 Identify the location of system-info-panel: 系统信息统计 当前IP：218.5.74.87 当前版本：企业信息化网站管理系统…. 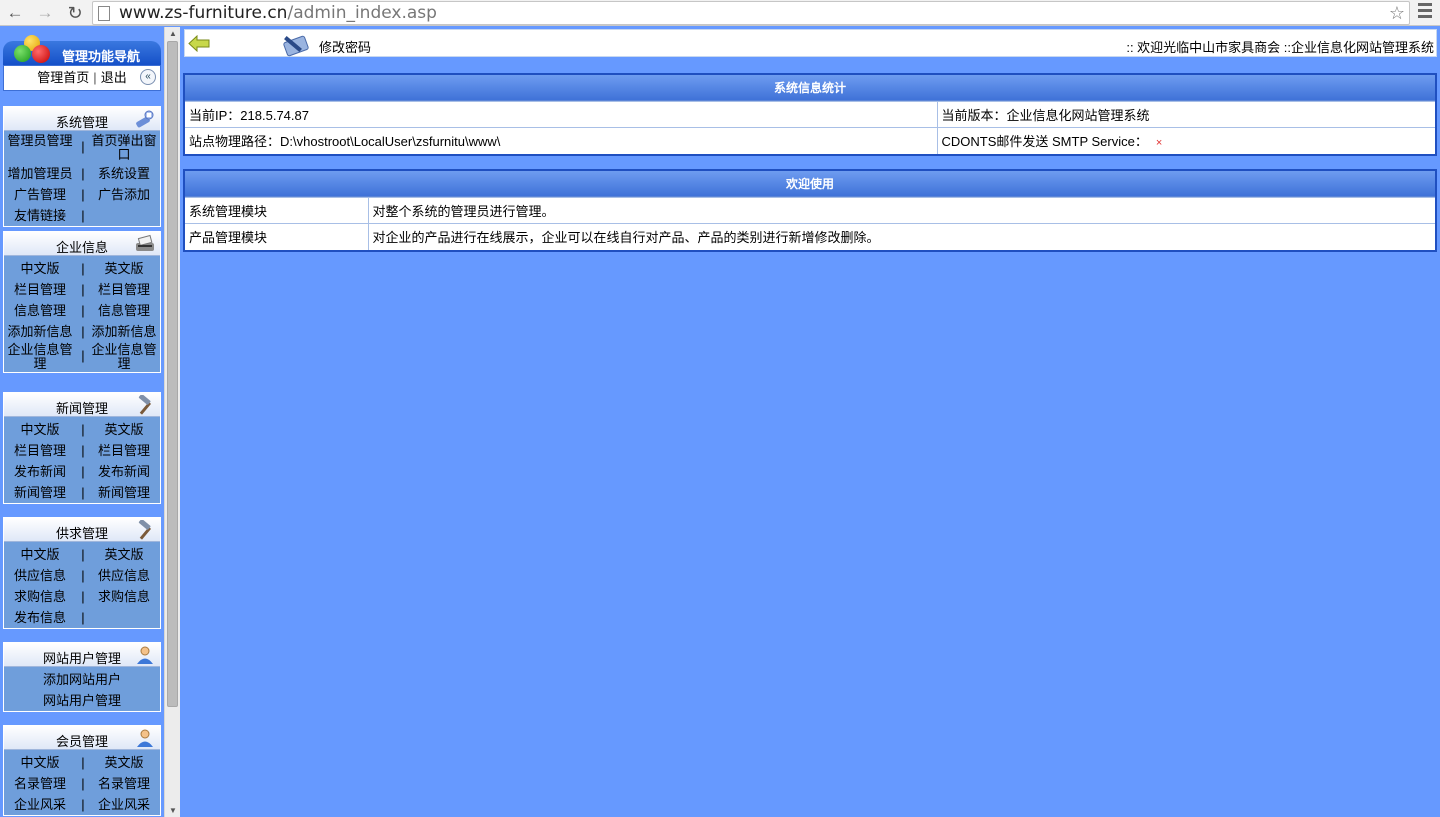
(810, 114).